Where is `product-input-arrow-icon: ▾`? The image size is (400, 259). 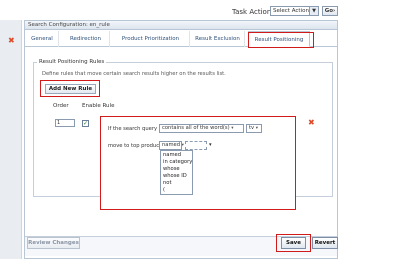
product-input-arrow-icon: ▾ is located at coordinates (210, 145).